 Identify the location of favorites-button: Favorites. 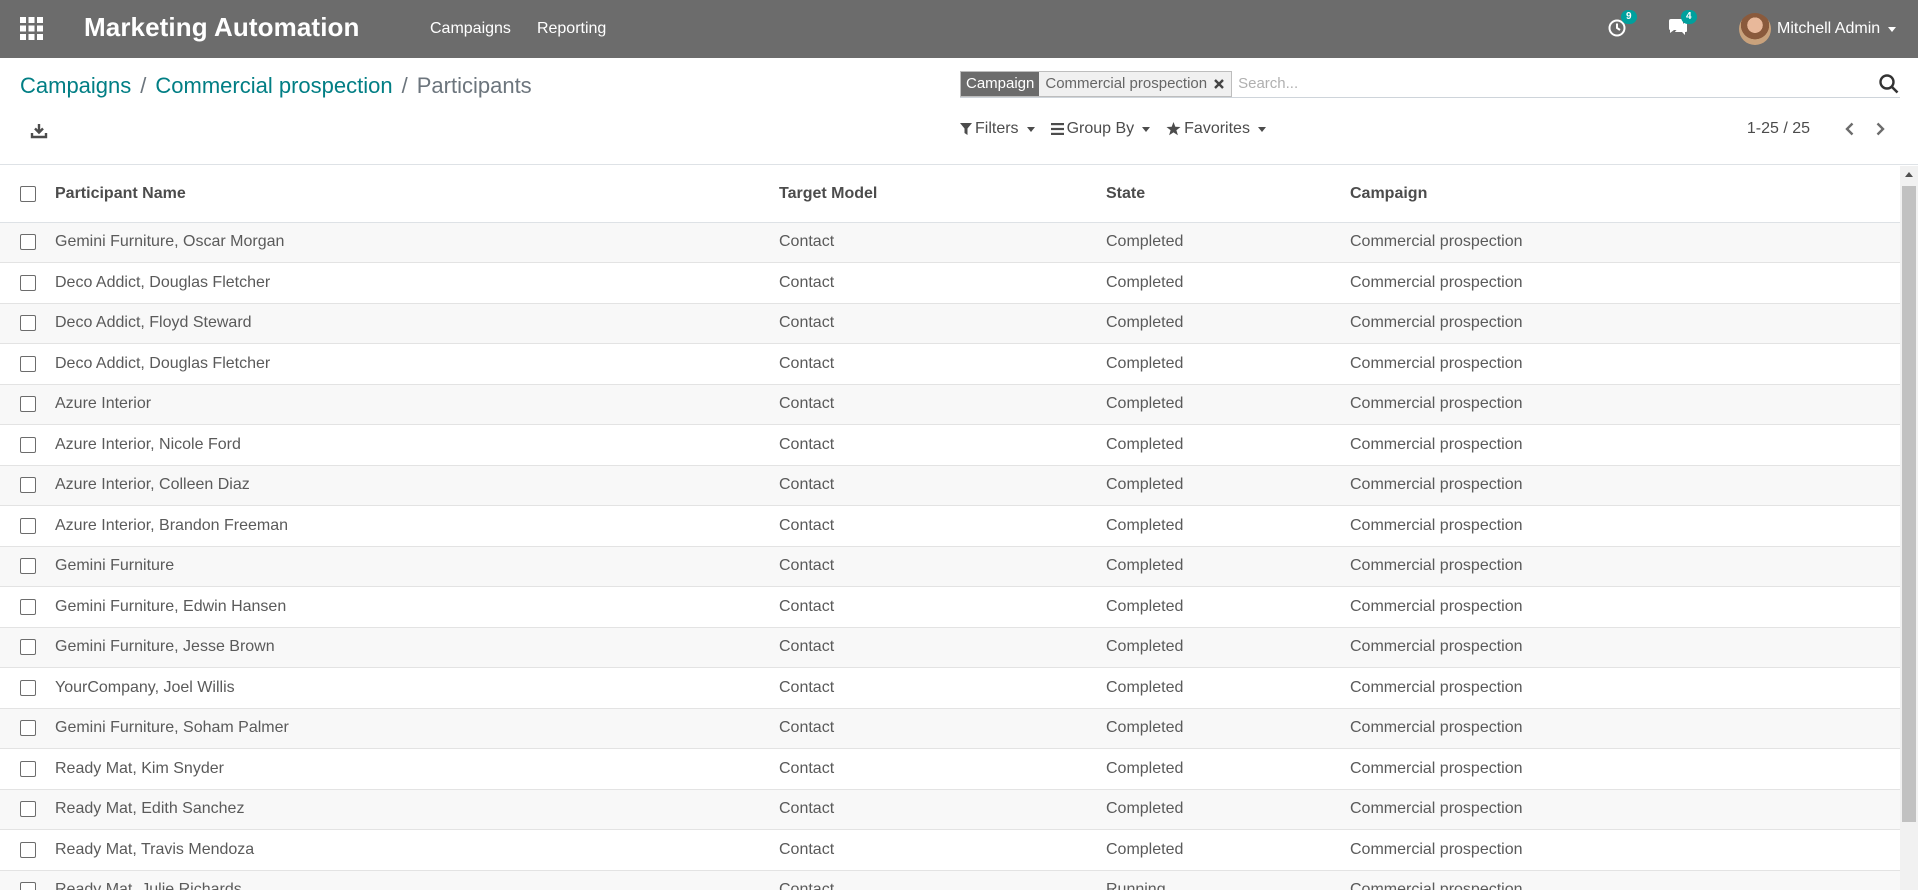
(1216, 129).